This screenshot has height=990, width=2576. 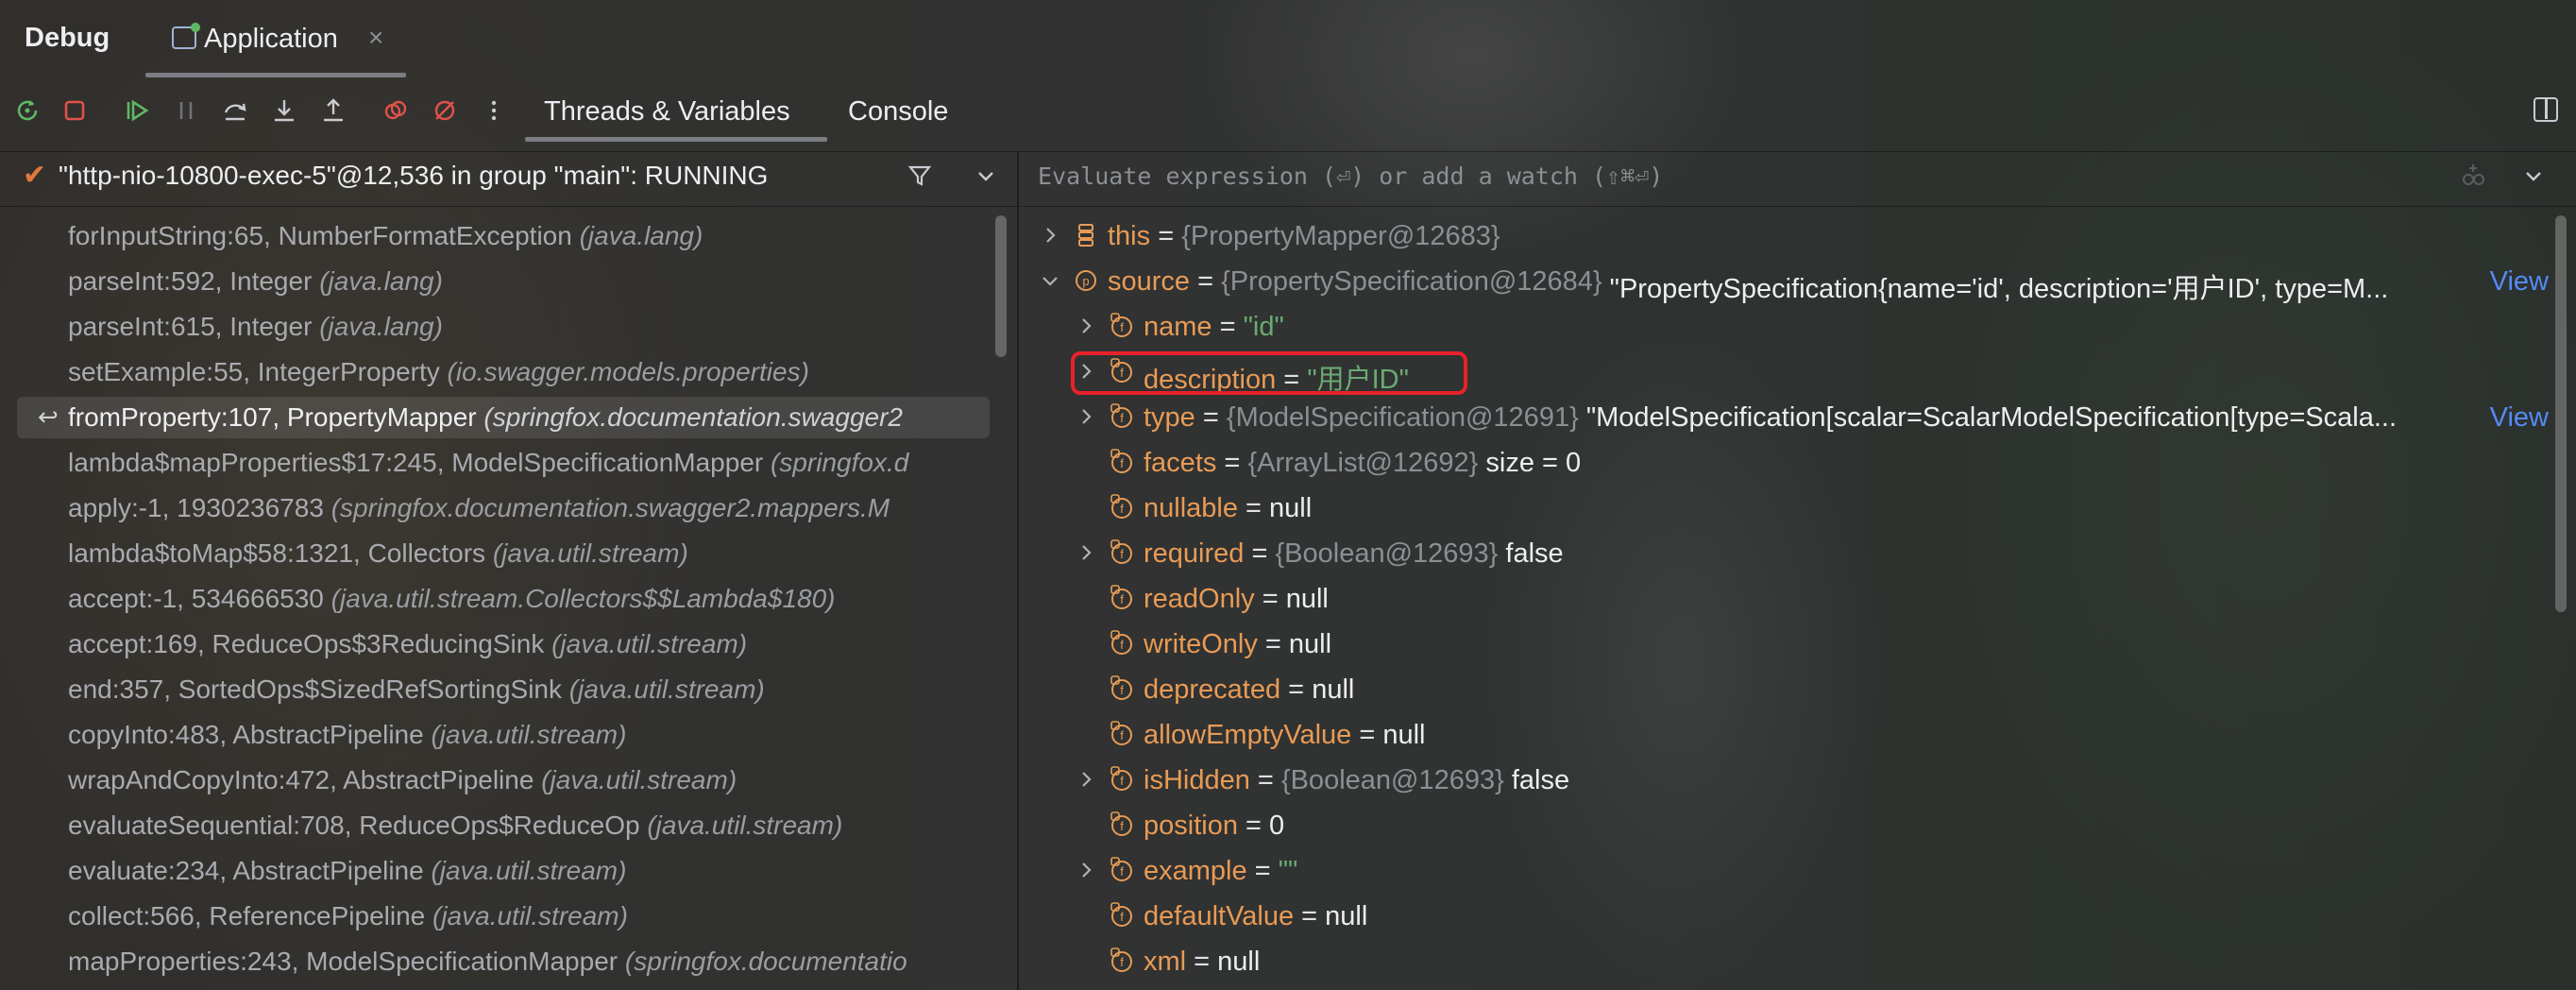 What do you see at coordinates (1793, 781) in the screenshot?
I see `variable-row: f isHidden = {Boolean@12693} false` at bounding box center [1793, 781].